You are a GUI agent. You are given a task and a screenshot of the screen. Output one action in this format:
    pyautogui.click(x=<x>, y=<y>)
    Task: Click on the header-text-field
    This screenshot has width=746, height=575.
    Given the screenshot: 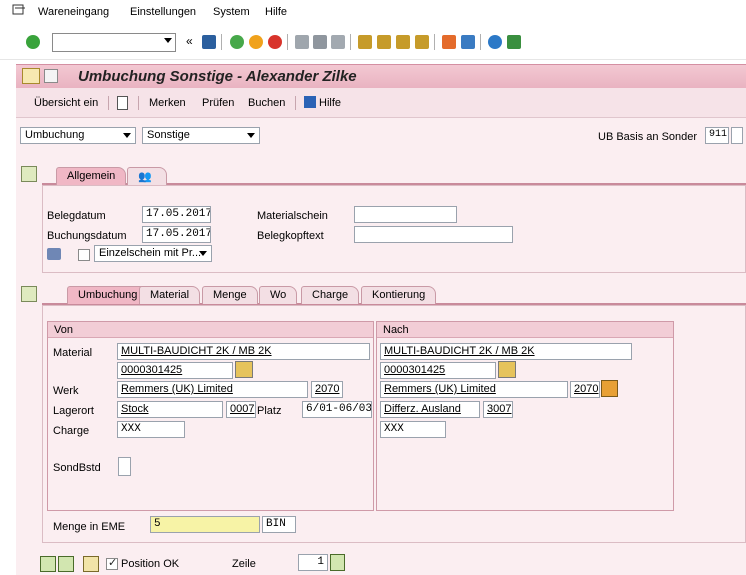 What is the action you would take?
    pyautogui.click(x=433, y=234)
    